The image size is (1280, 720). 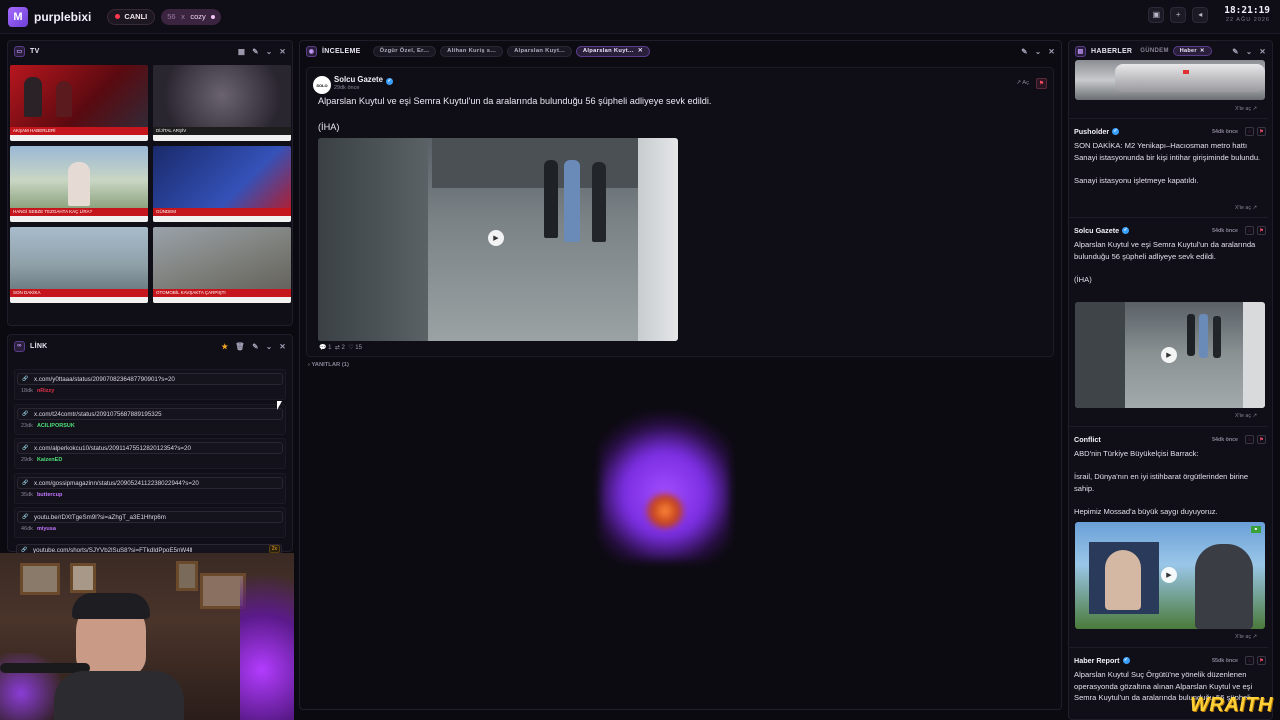 I want to click on star-icon: ★, so click(x=224, y=346).